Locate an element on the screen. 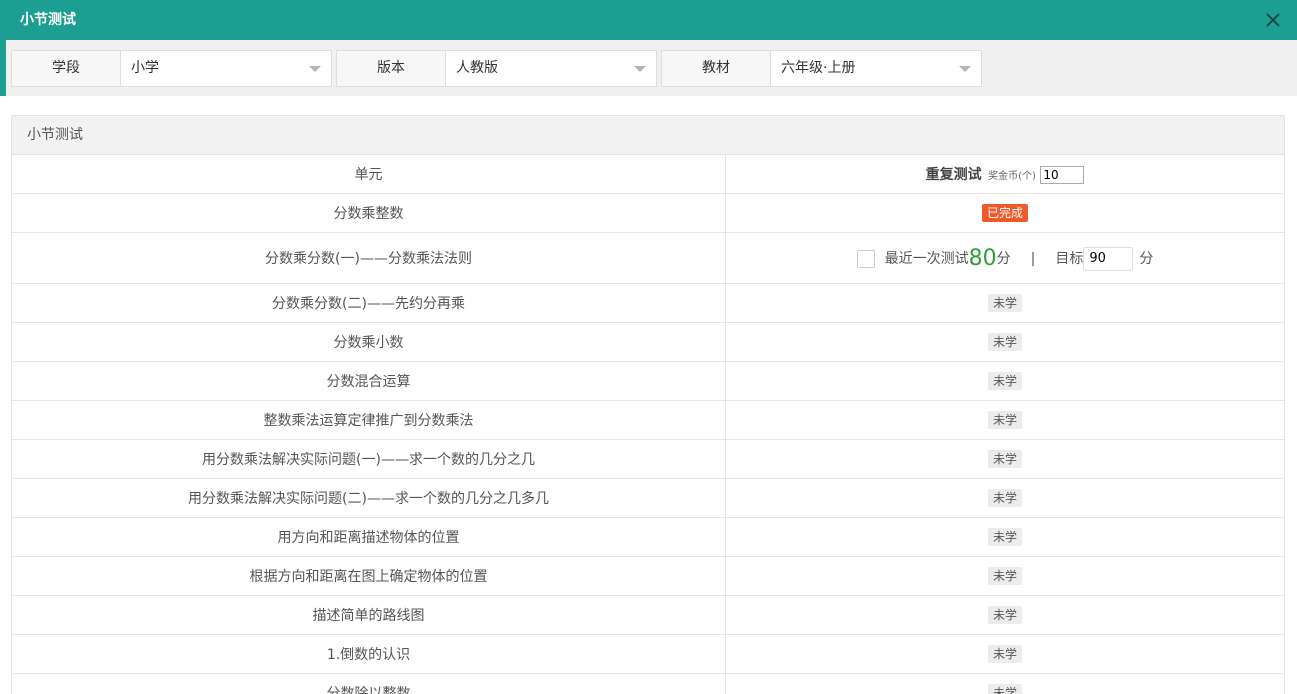  edition-select-value: 人教版 is located at coordinates (477, 68).